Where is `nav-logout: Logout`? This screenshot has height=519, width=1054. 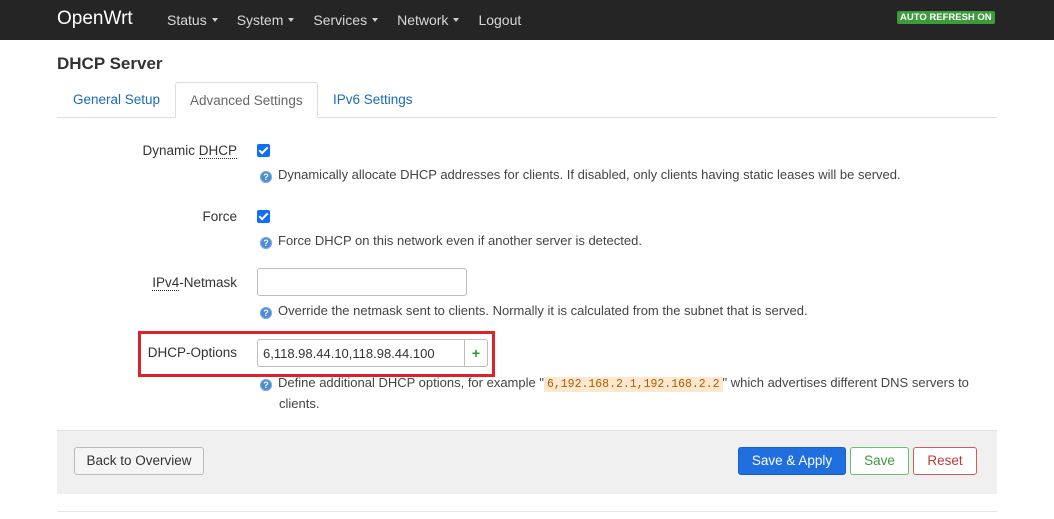 nav-logout: Logout is located at coordinates (499, 20).